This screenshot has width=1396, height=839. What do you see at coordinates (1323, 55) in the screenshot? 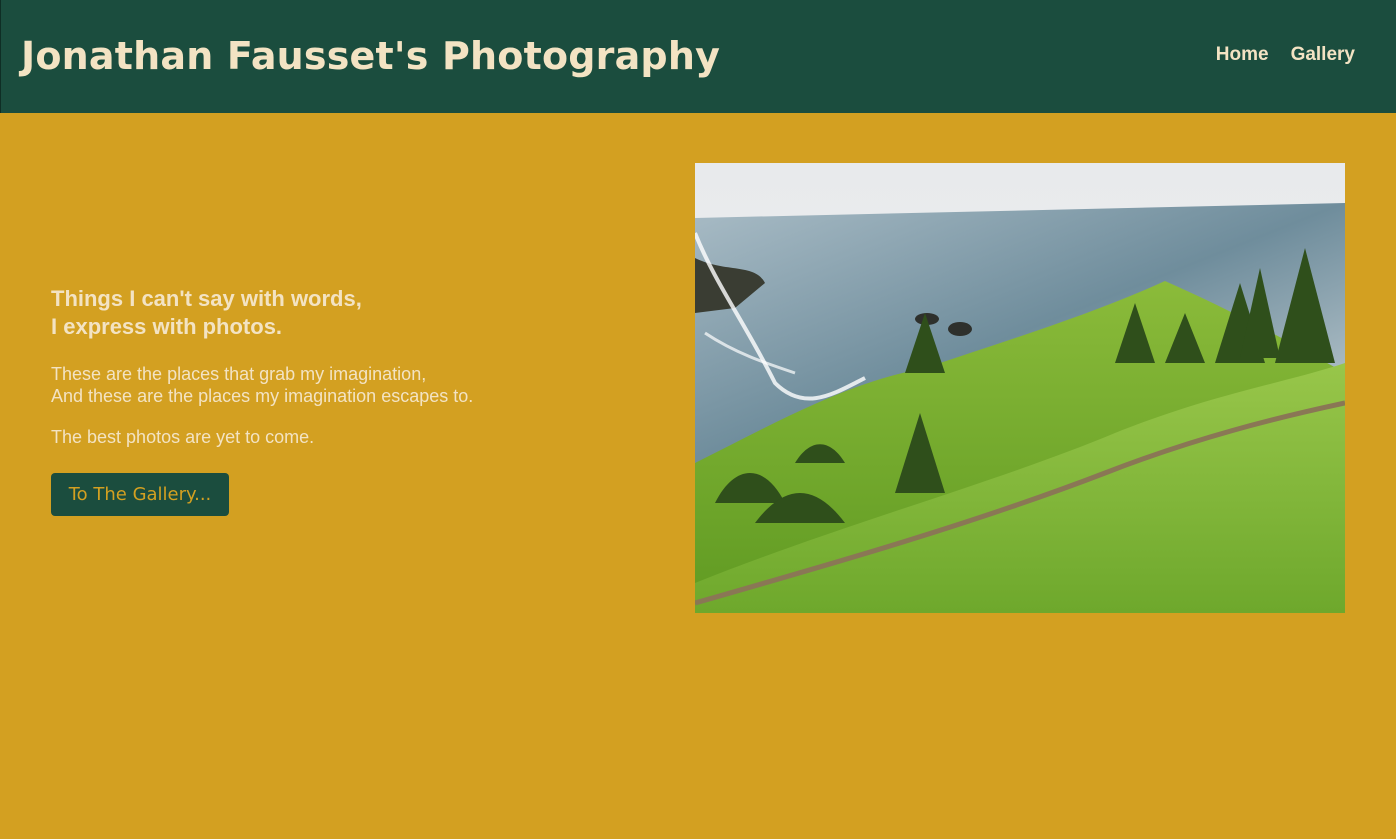
I see `nav-gallery-link: Gallery` at bounding box center [1323, 55].